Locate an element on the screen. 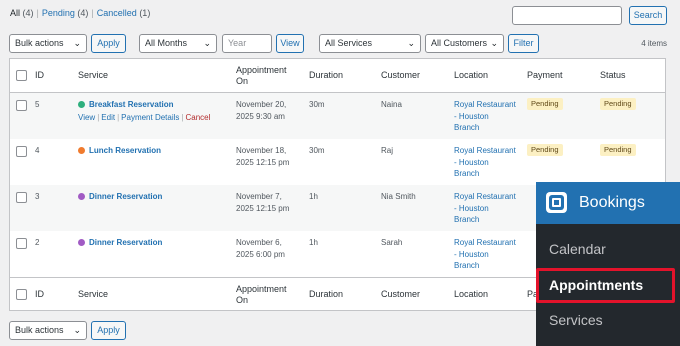 The height and width of the screenshot is (346, 680). row-customer: Raj is located at coordinates (387, 151).